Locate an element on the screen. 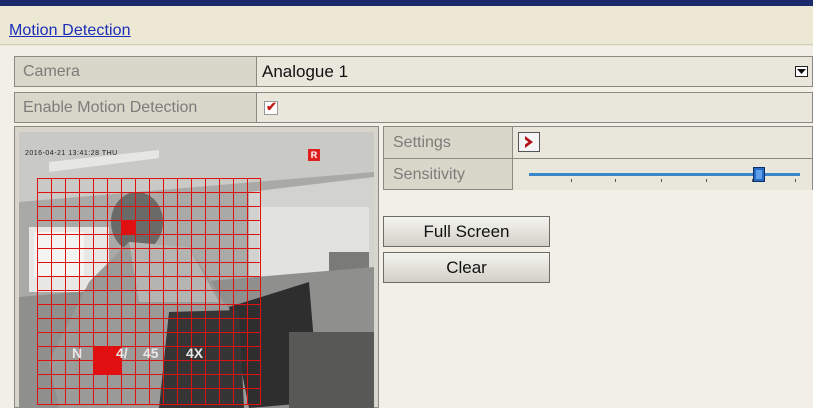  enable-motion-row: Enable Motion Detection ✔ is located at coordinates (413, 107).